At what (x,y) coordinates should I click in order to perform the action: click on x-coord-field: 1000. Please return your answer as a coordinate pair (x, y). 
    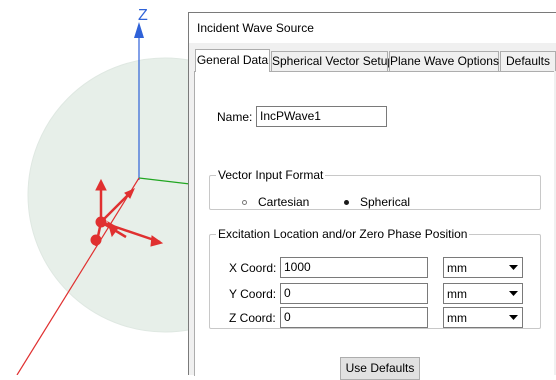
    Looking at the image, I should click on (354, 267).